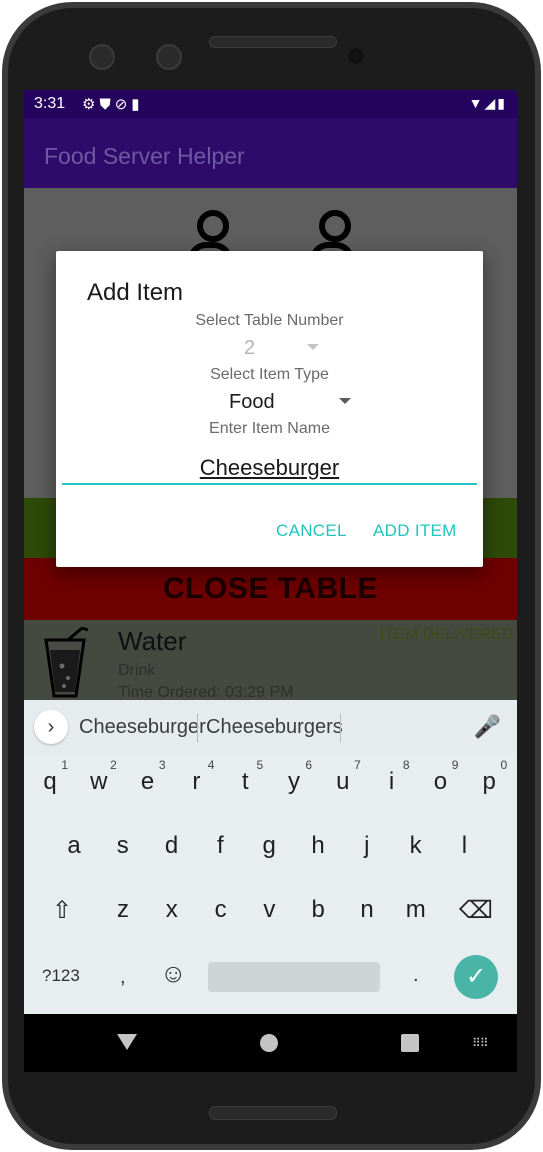 The width and height of the screenshot is (543, 1152). I want to click on check-icon: ✓, so click(476, 976).